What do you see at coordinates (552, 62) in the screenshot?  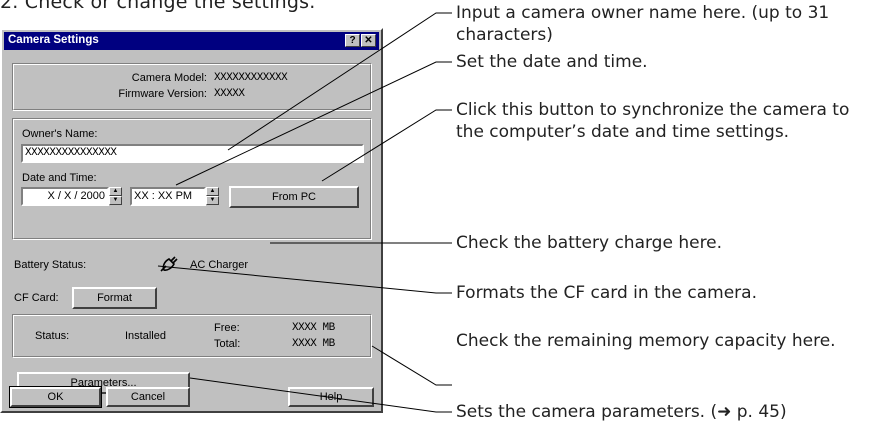 I see `callout-datetime: Set the date and time.` at bounding box center [552, 62].